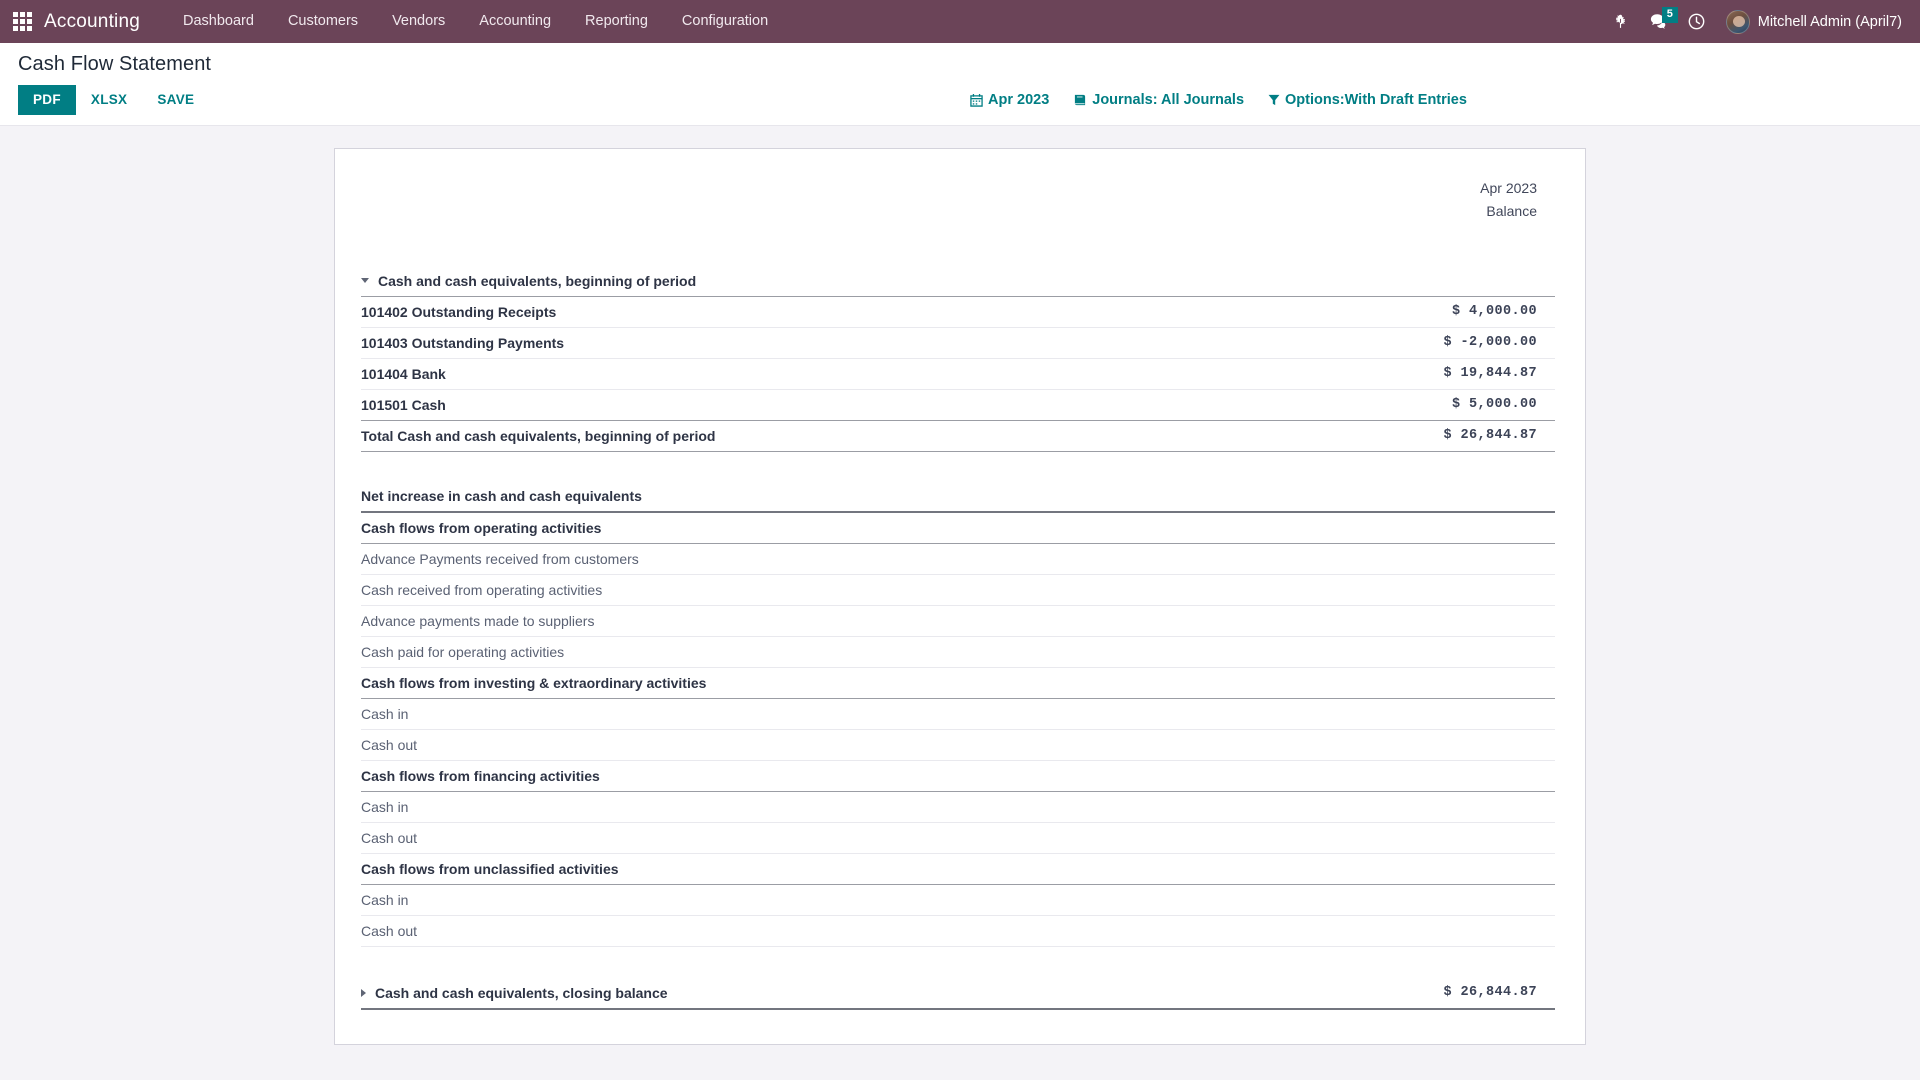 The image size is (1920, 1080). I want to click on report-row-label: 101404 Bank, so click(403, 373).